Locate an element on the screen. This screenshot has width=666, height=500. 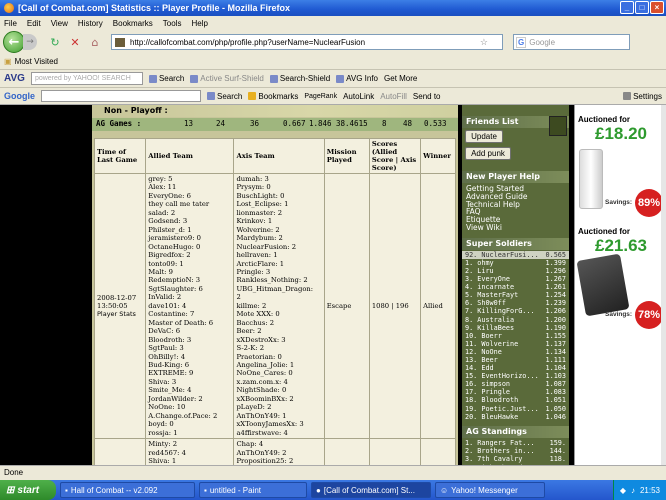
wrench-icon is located at coordinates (627, 96).